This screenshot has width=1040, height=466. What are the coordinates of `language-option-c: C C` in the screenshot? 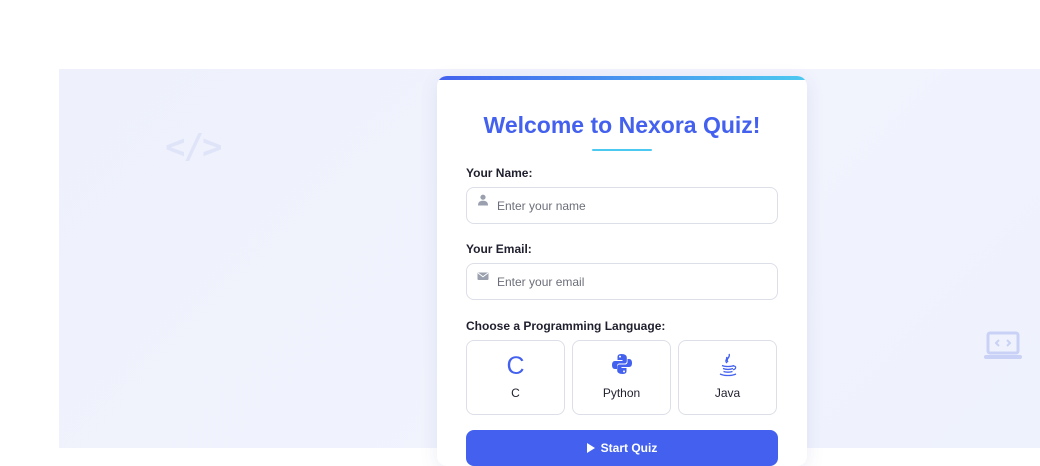 It's located at (515, 377).